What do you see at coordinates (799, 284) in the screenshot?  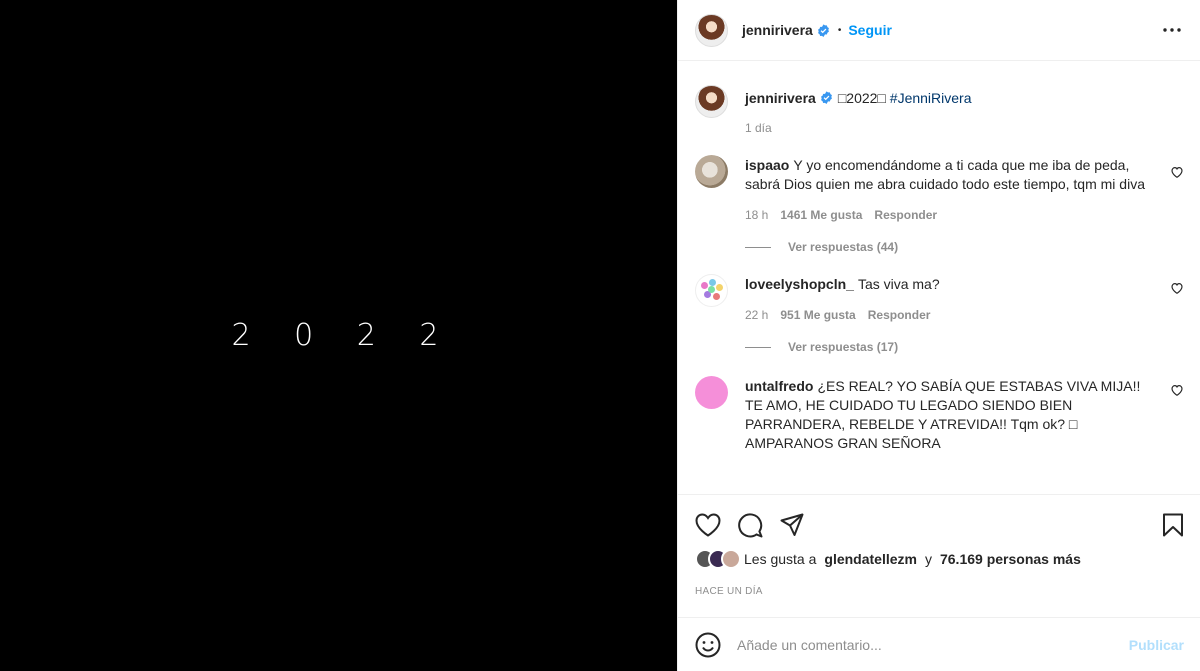 I see `comment-username: loveelyshopcln_` at bounding box center [799, 284].